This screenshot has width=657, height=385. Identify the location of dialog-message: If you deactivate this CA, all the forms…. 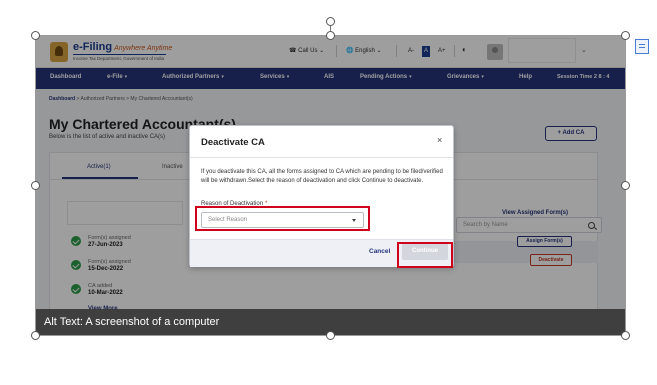
(322, 176).